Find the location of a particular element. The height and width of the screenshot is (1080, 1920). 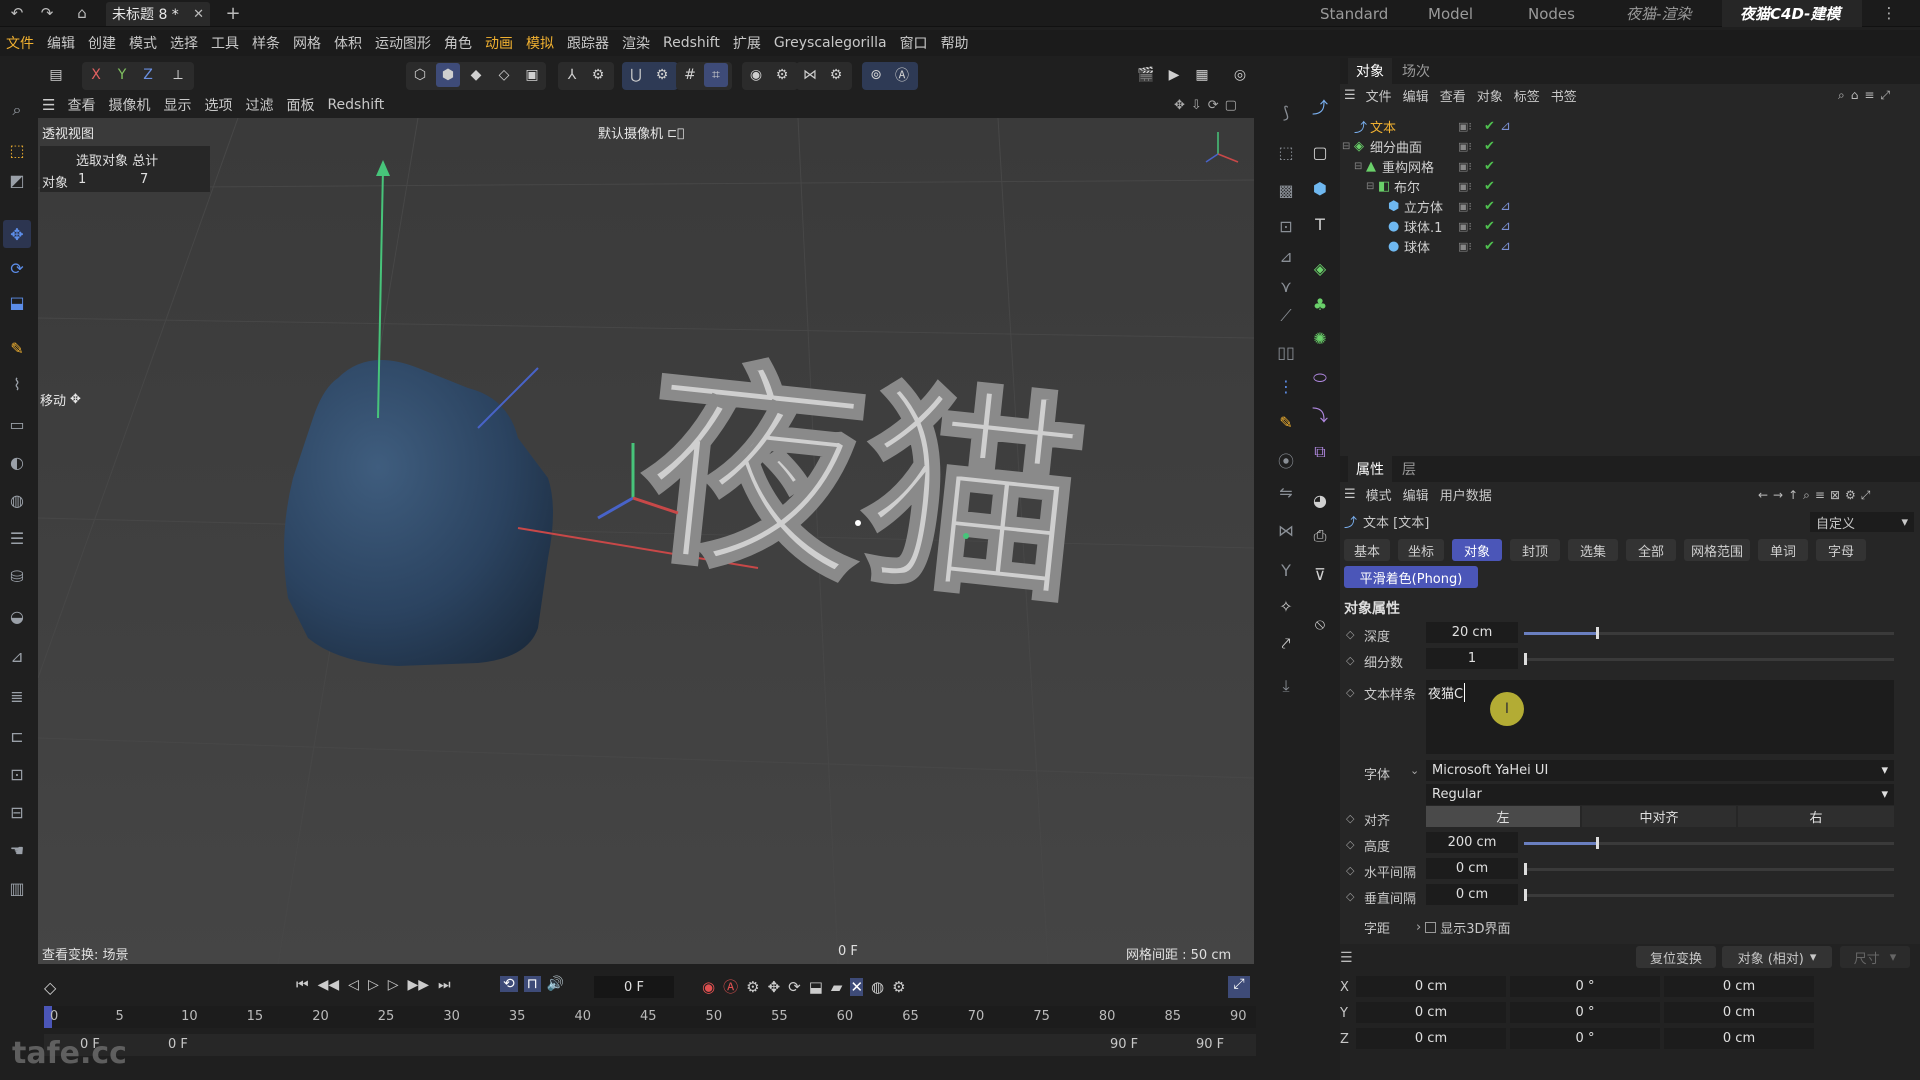

range-end-b: 90 F is located at coordinates (1210, 1044).